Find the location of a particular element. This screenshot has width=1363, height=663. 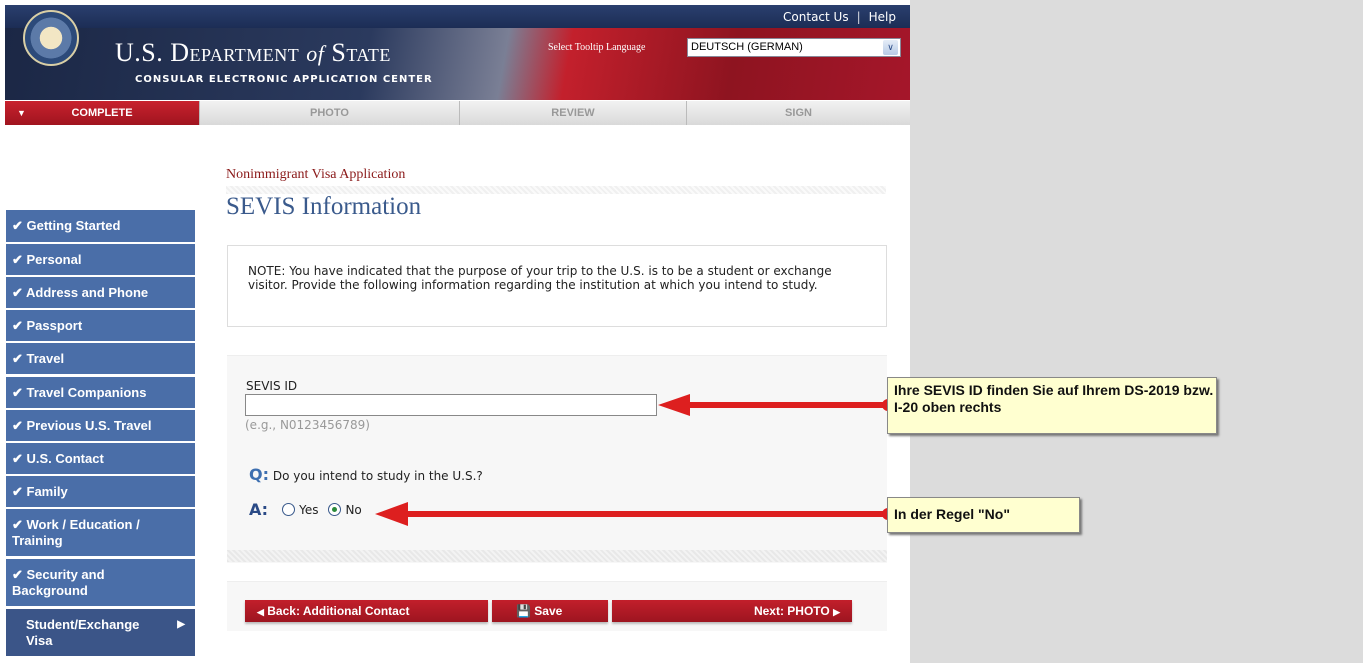

arrow-to-no-radio is located at coordinates (634, 514).